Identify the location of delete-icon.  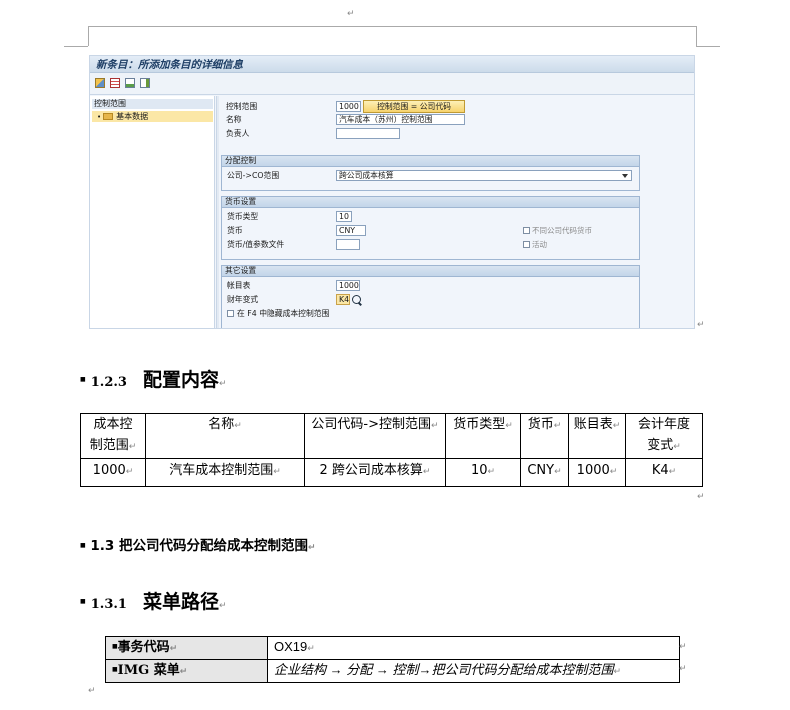
(115, 83).